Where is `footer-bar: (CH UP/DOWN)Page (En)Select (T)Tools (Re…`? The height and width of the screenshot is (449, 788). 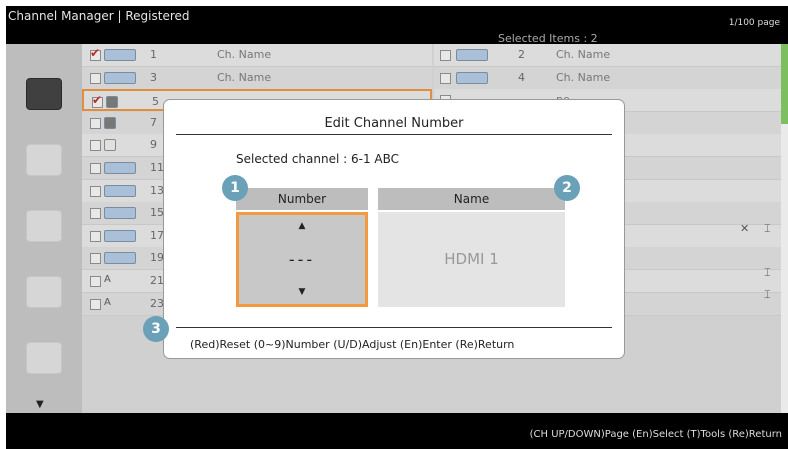
footer-bar: (CH UP/DOWN)Page (En)Select (T)Tools (Re… is located at coordinates (397, 431).